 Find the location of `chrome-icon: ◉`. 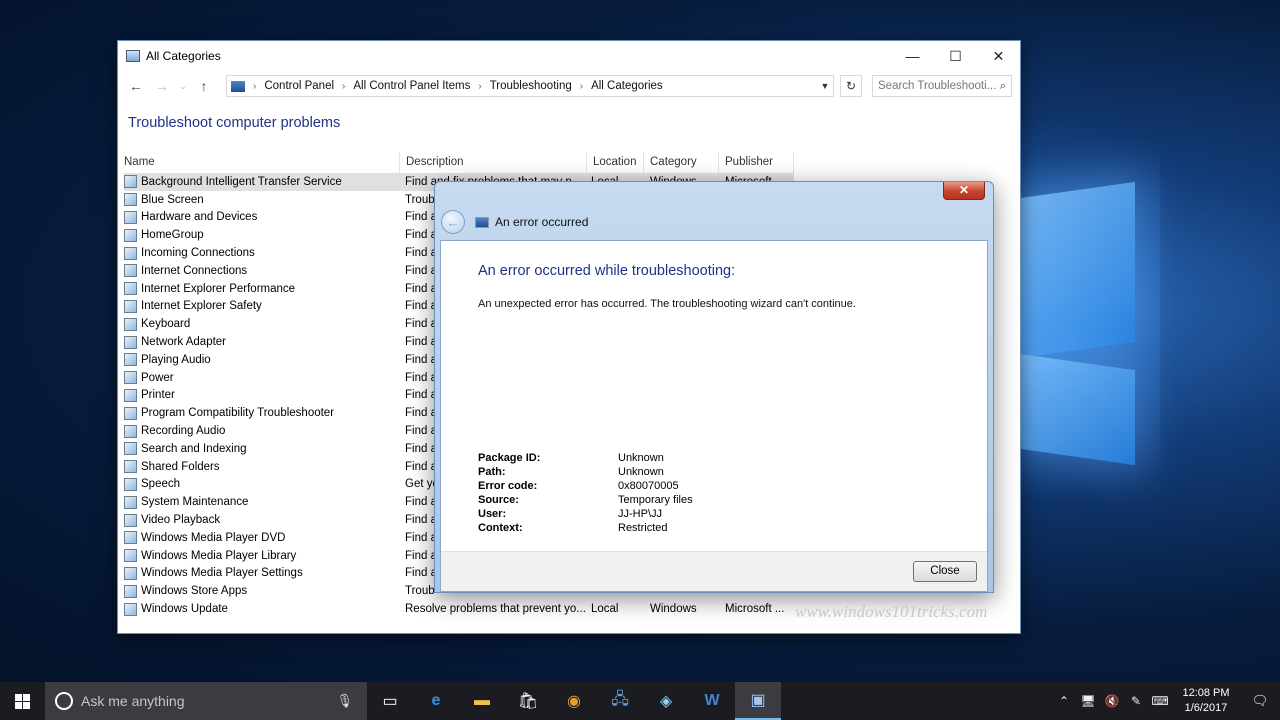

chrome-icon: ◉ is located at coordinates (574, 701).